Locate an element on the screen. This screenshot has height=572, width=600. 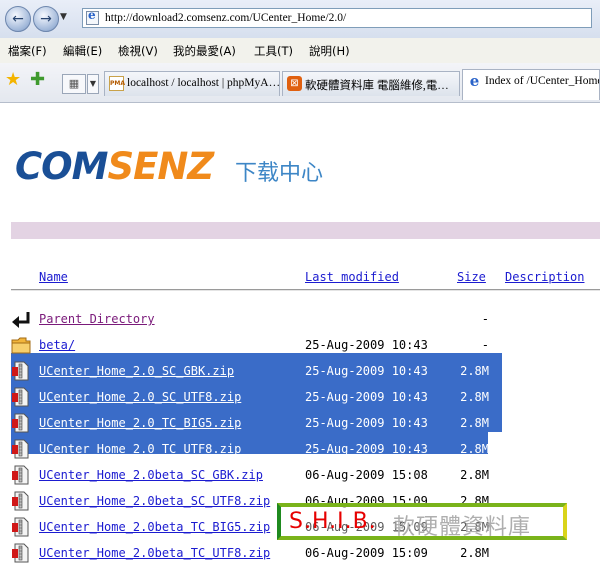
banner-strip is located at coordinates (305, 230).